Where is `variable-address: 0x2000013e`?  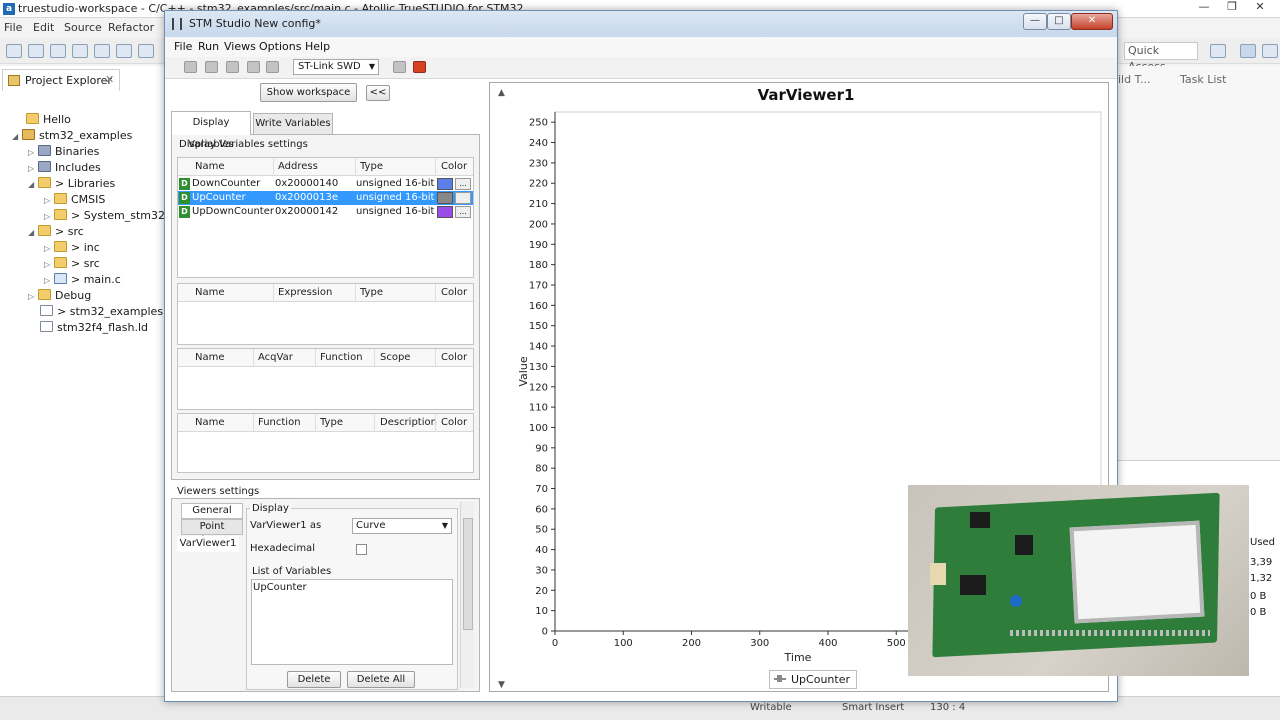
variable-address: 0x2000013e is located at coordinates (306, 197).